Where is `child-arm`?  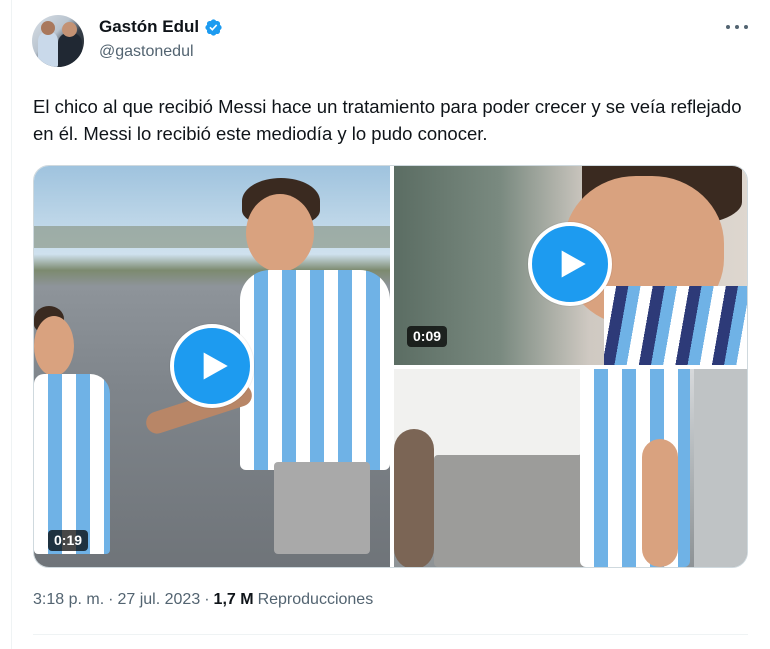 child-arm is located at coordinates (660, 503).